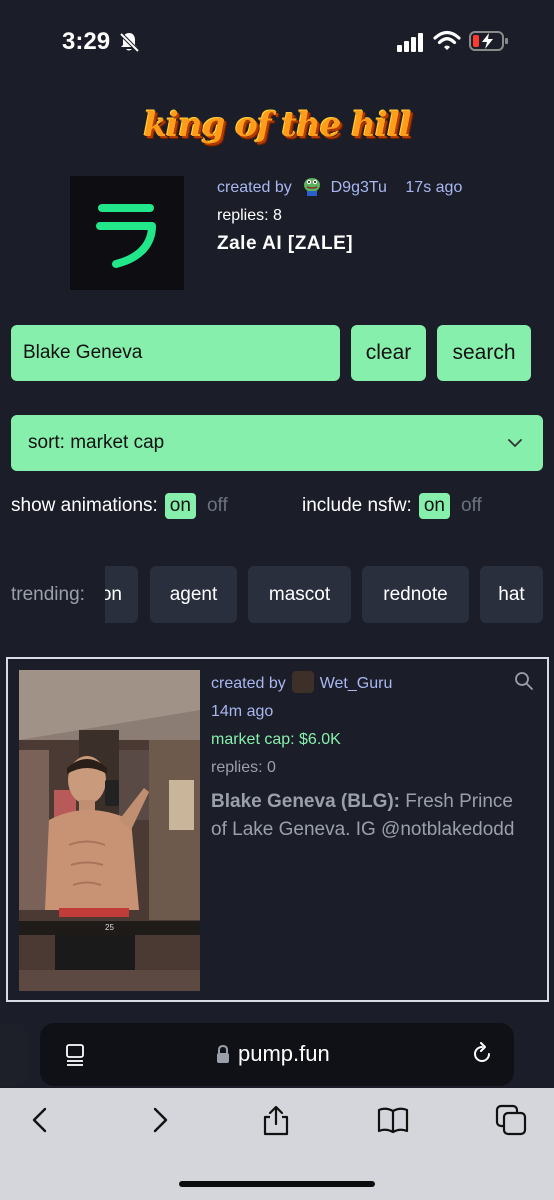  What do you see at coordinates (276, 739) in the screenshot?
I see `market-cap: market cap: $6.0K` at bounding box center [276, 739].